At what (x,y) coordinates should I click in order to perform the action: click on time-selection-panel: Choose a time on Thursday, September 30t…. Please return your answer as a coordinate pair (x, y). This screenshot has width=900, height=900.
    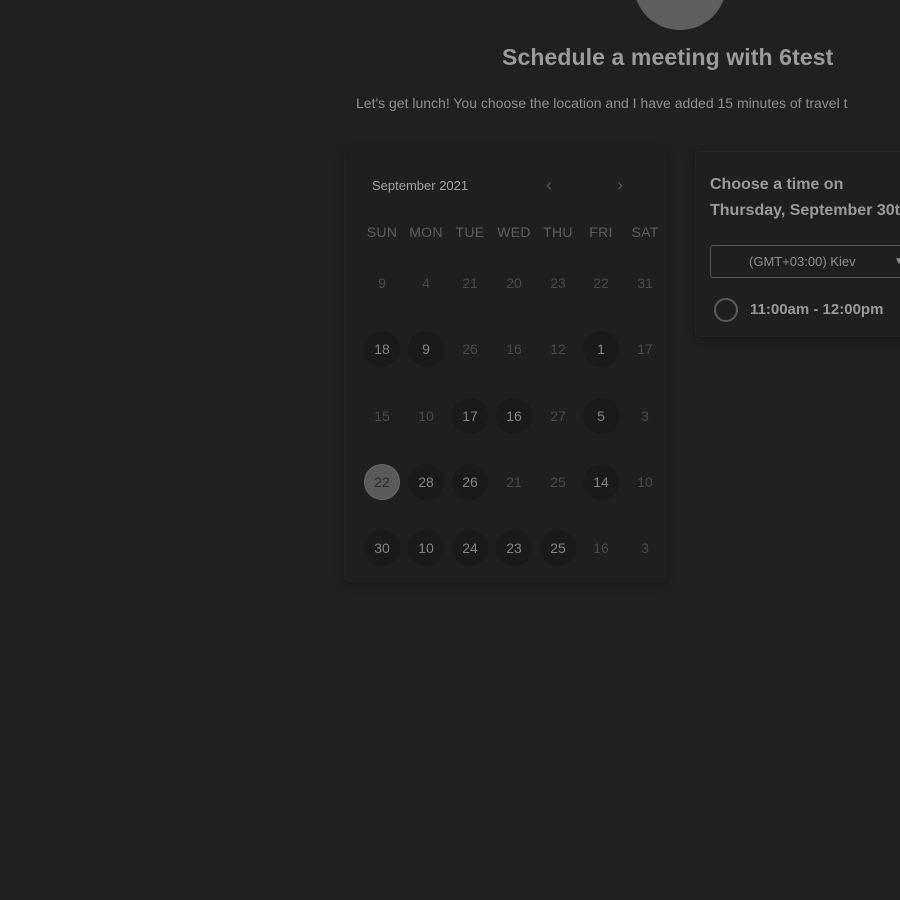
    Looking at the image, I should click on (798, 244).